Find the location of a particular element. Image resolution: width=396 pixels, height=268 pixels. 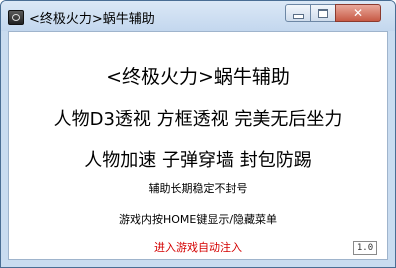

hotkey-note: 游戏内按HOME键显示/隐藏菜单 is located at coordinates (198, 219).